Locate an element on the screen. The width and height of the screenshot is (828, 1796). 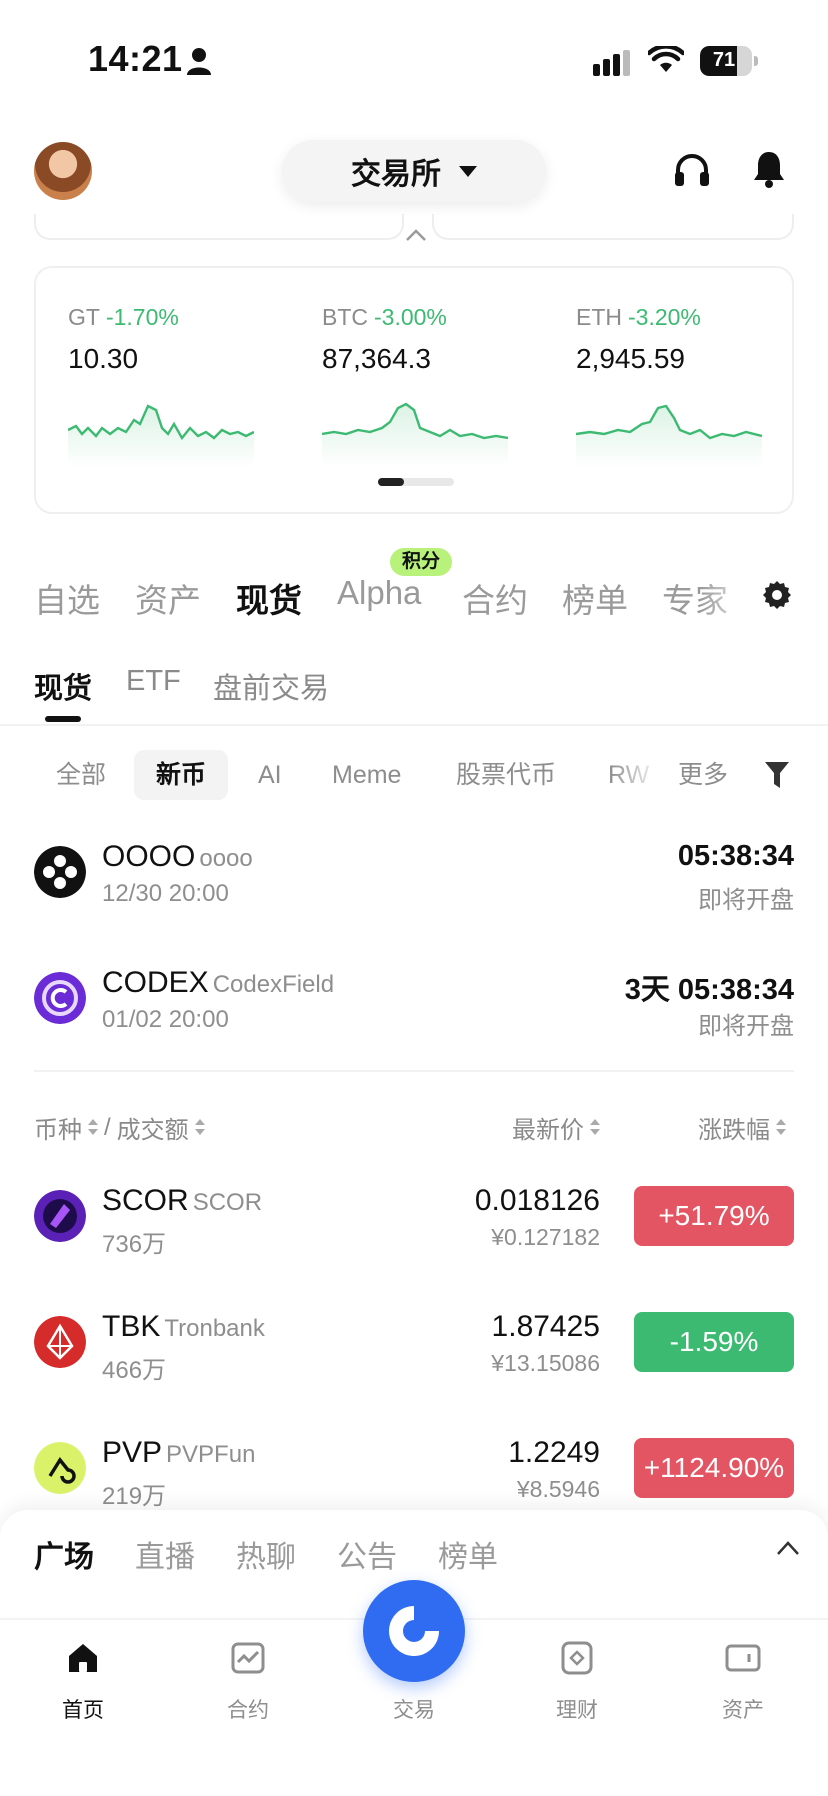
coin-price-cny: ¥8.5946 is located at coordinates (558, 1489).